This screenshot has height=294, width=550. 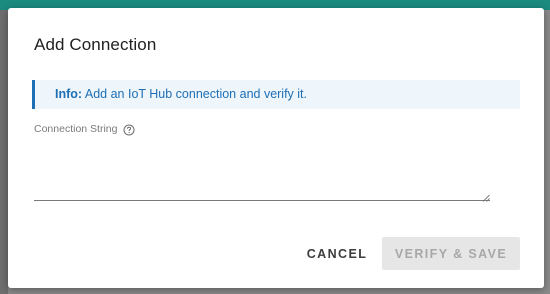 What do you see at coordinates (337, 253) in the screenshot?
I see `cancel-button: CANCEL` at bounding box center [337, 253].